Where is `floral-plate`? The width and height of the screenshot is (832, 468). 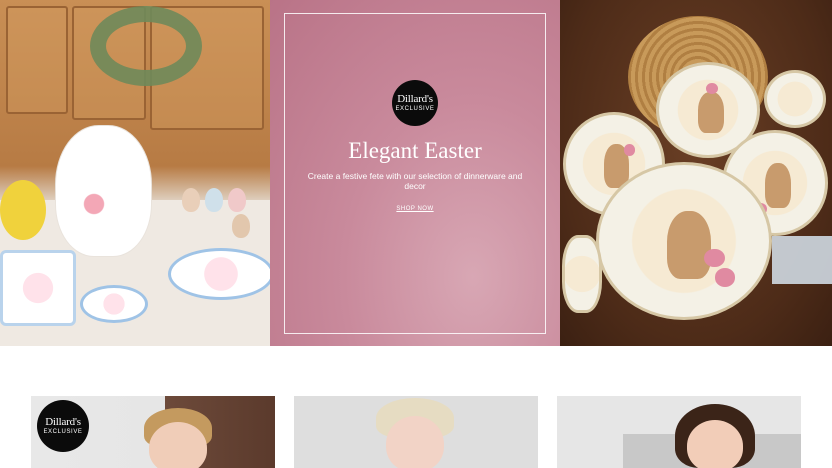 floral-plate is located at coordinates (219, 274).